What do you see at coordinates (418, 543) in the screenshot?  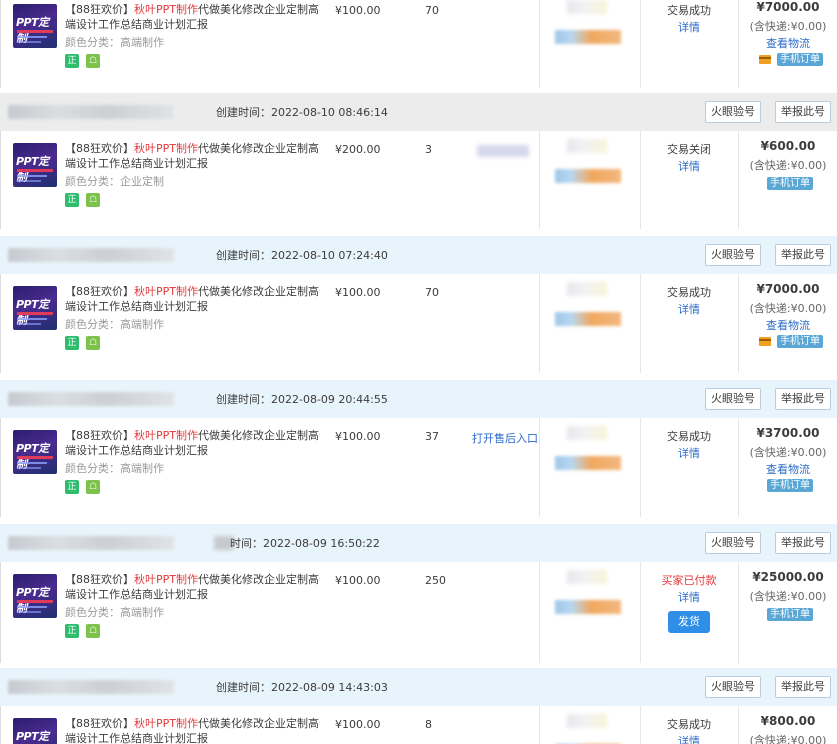 I see `order-header: 时间：2022-08-09 16:50:22 火眼验号 举报此号` at bounding box center [418, 543].